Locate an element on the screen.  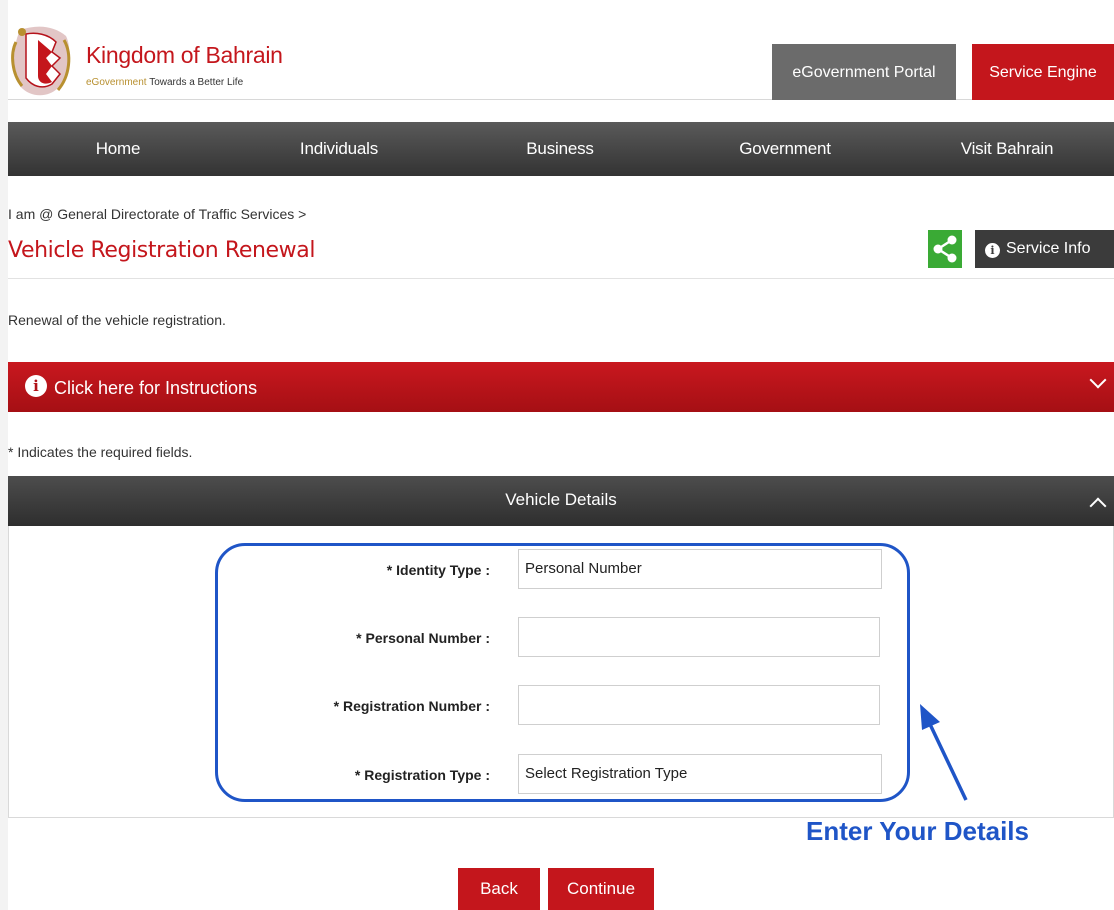
tagline-suffix: Towards a Better Life is located at coordinates (196, 82).